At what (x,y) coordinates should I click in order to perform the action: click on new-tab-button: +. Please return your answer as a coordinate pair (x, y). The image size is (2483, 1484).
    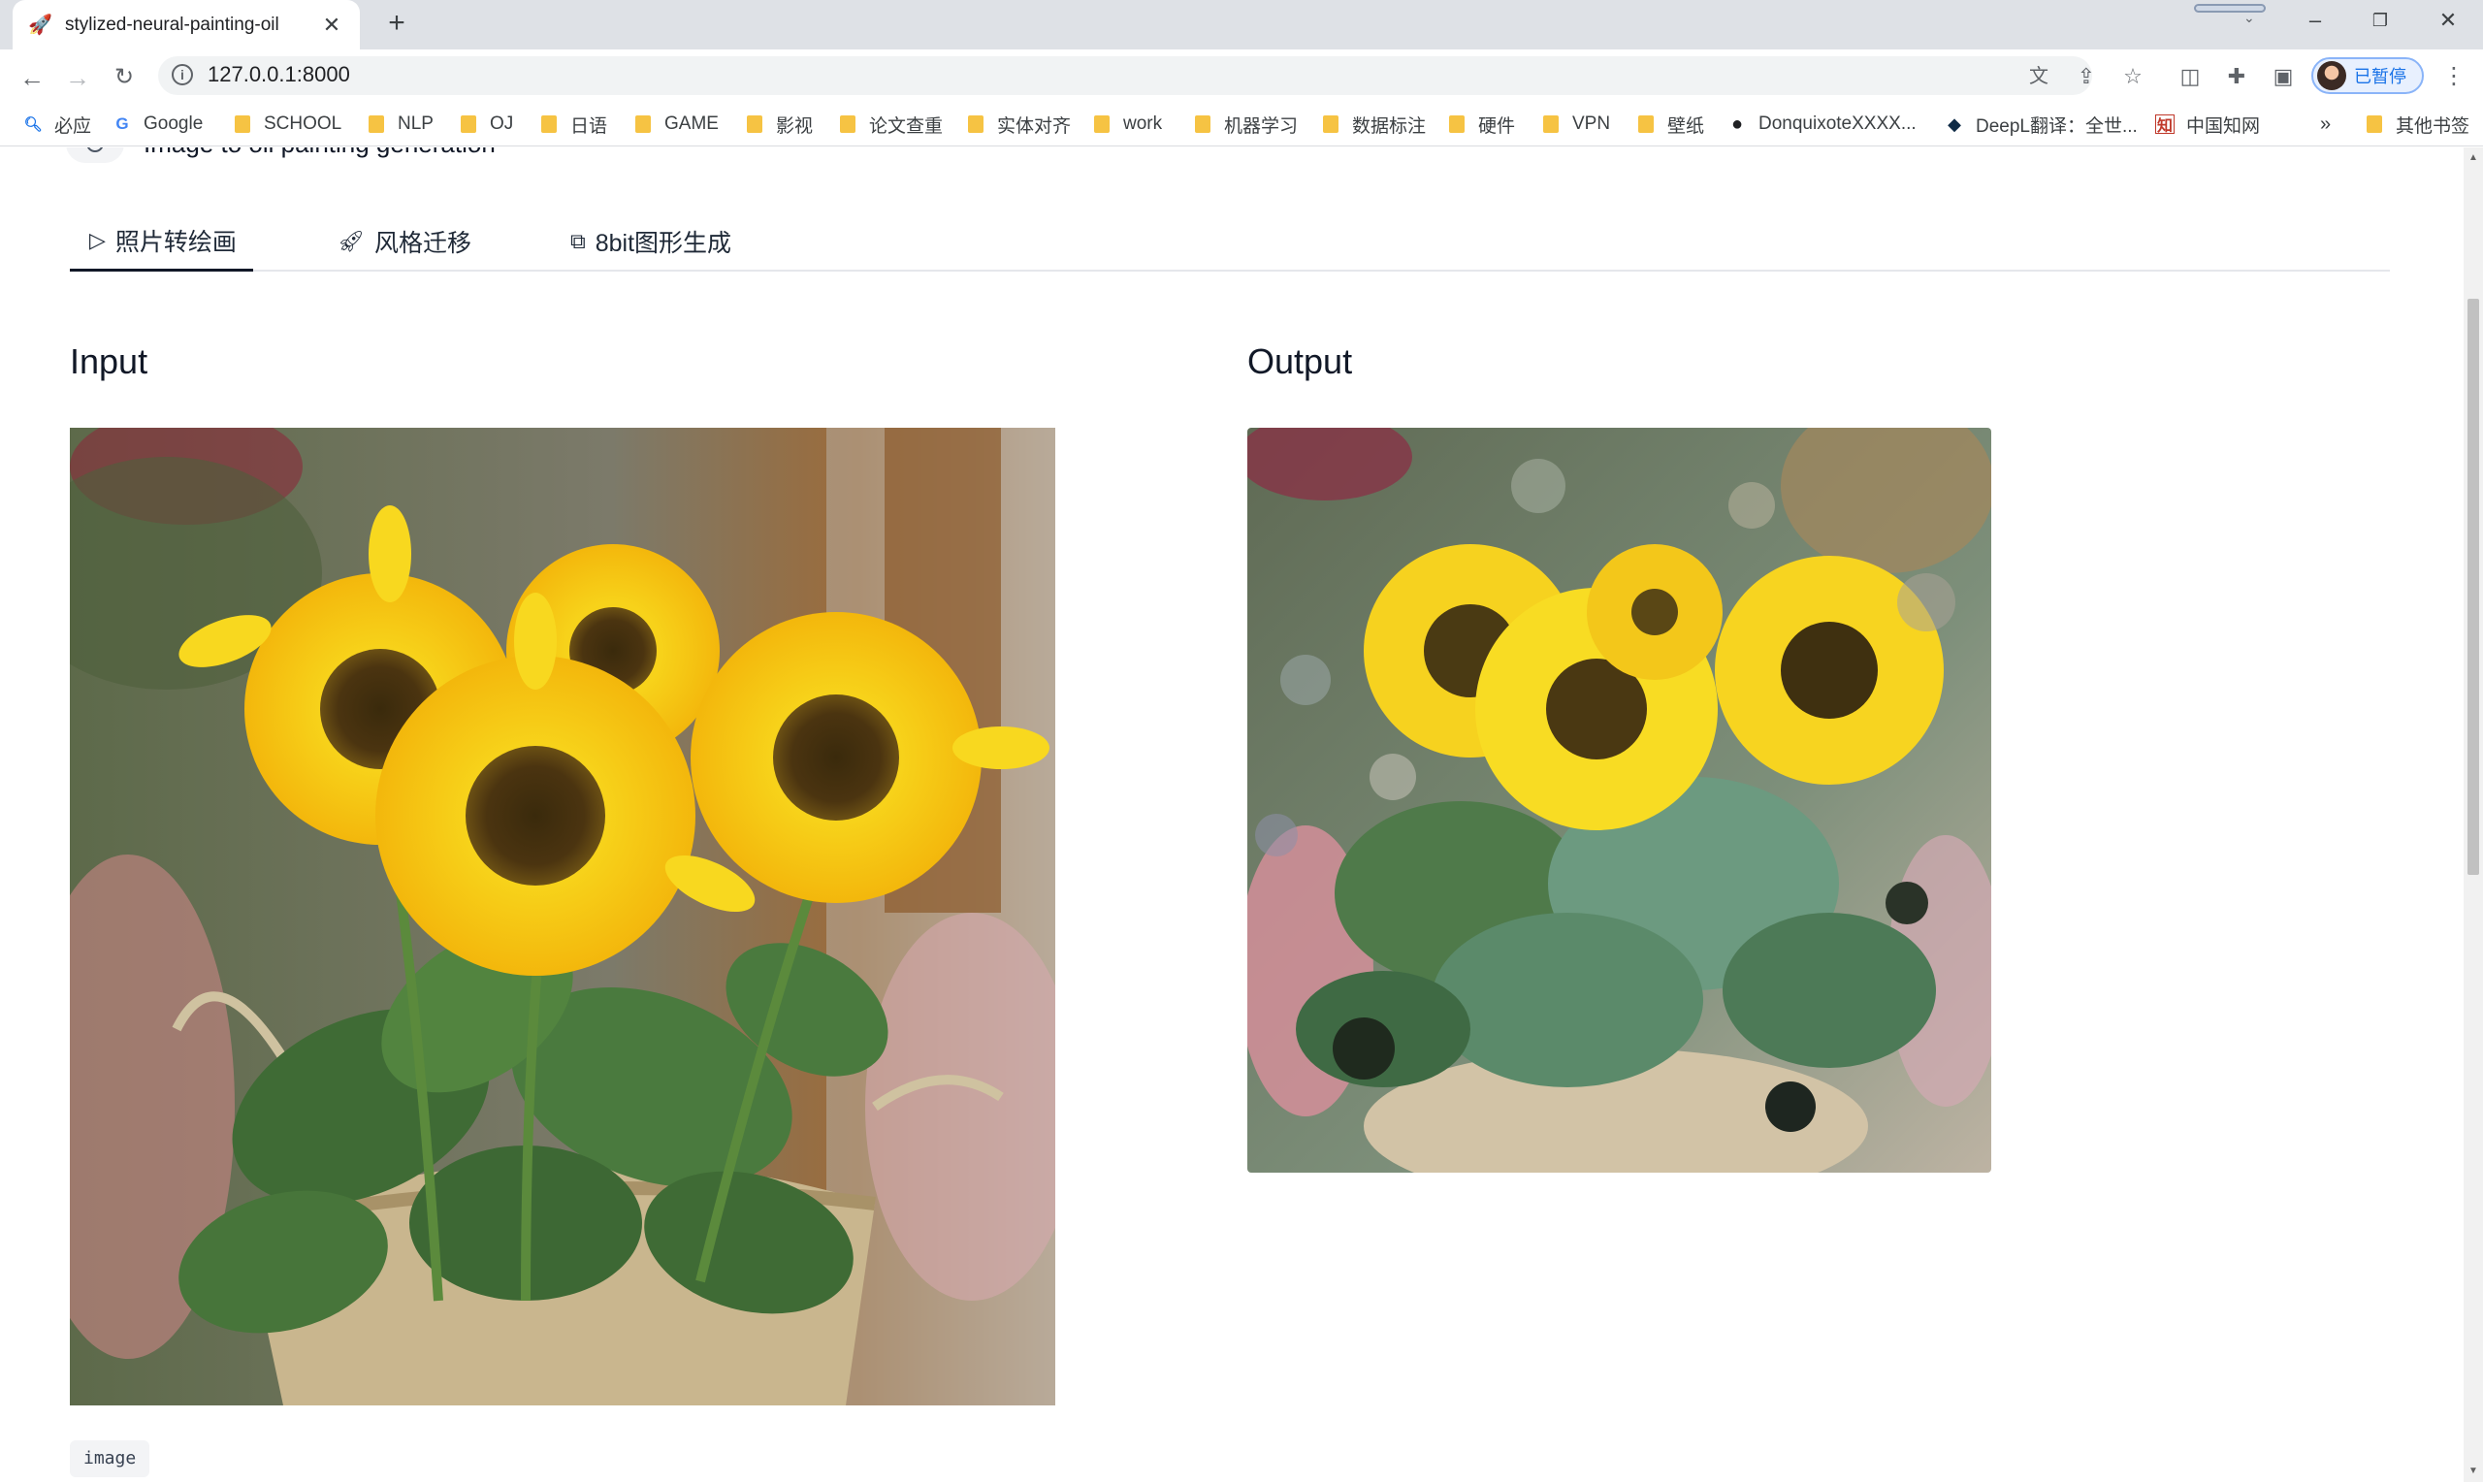
    Looking at the image, I should click on (397, 24).